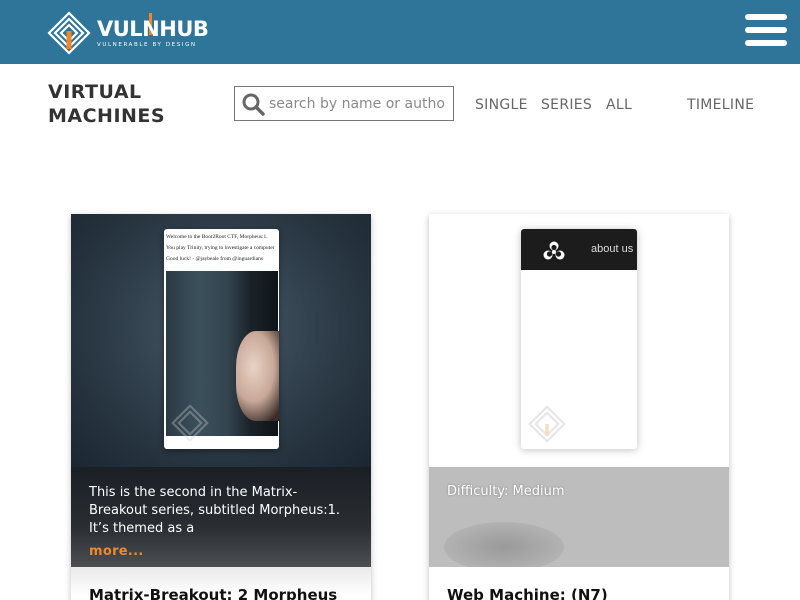 This screenshot has width=800, height=600. I want to click on logo-wordmark: VULNHUB, so click(153, 29).